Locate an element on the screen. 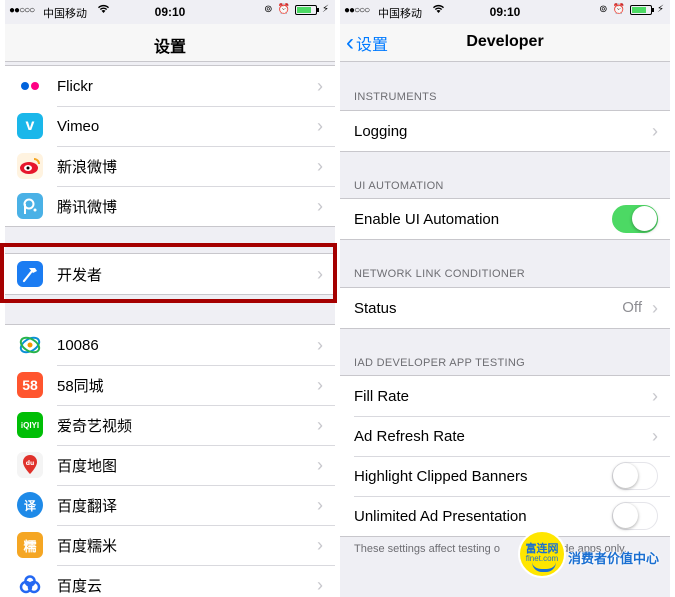 This screenshot has width=675, height=597. unlimited-ad-presentation-toggle is located at coordinates (635, 516).